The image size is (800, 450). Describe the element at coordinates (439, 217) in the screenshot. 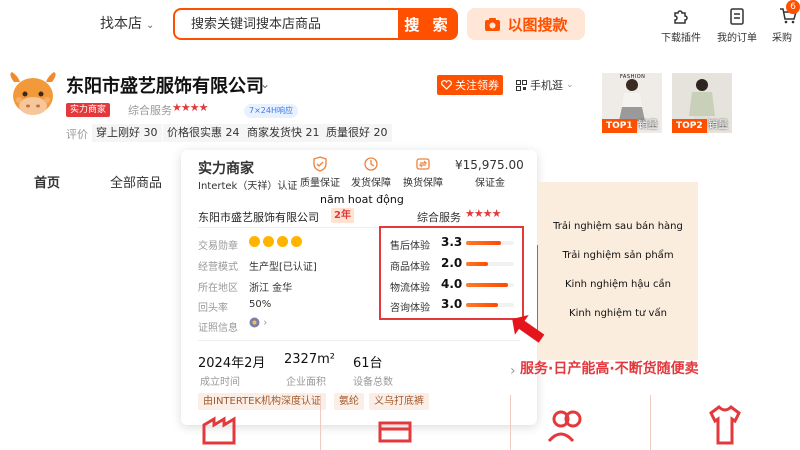

I see `card-service-label: 综合服务` at that location.